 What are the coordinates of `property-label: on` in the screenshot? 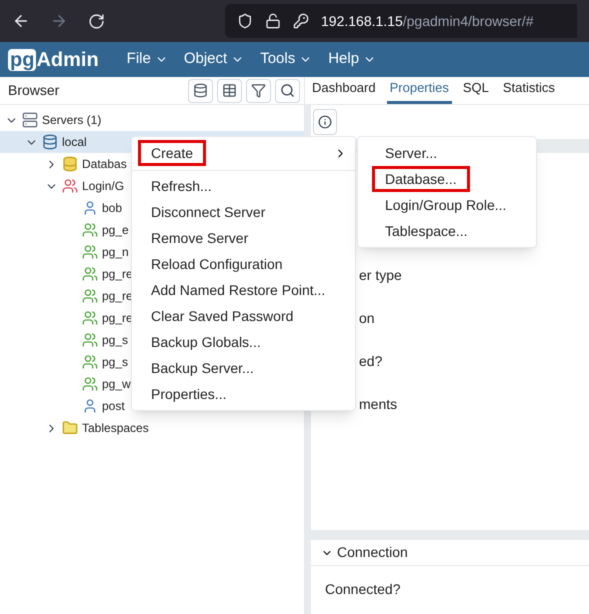 It's located at (367, 318).